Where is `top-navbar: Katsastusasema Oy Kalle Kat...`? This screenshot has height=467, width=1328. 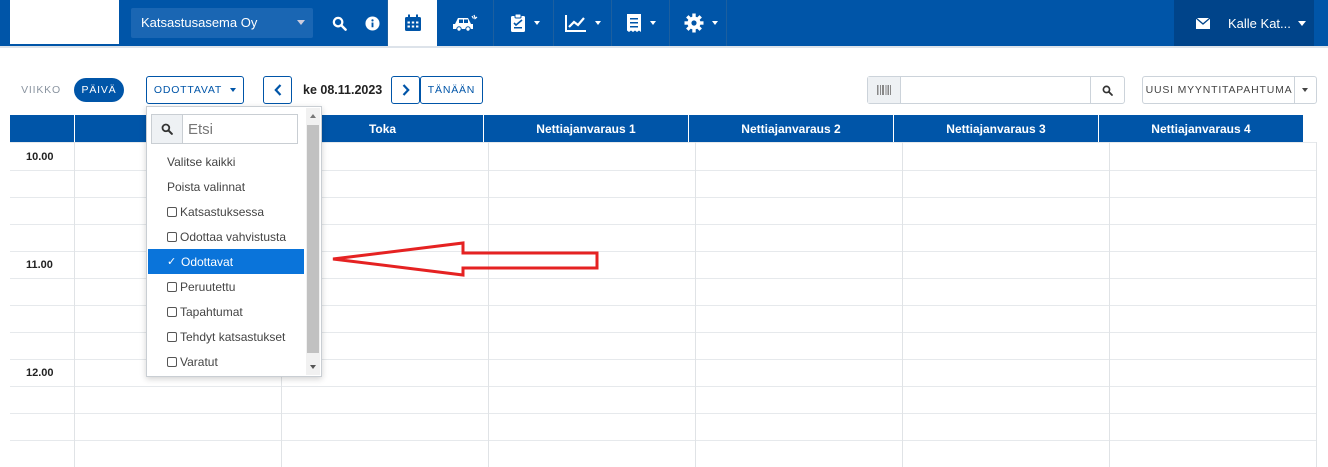
top-navbar: Katsastusasema Oy Kalle Kat... is located at coordinates (664, 24).